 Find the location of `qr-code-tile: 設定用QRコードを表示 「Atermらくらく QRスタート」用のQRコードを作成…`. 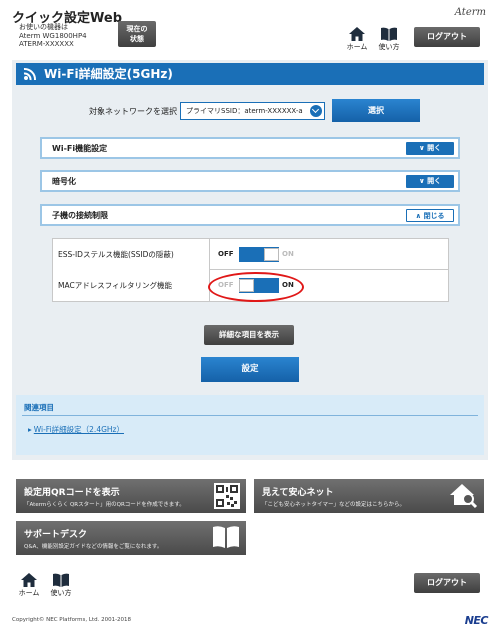

qr-code-tile: 設定用QRコードを表示 「Atermらくらく QRスタート」用のQRコードを作成… is located at coordinates (131, 496).